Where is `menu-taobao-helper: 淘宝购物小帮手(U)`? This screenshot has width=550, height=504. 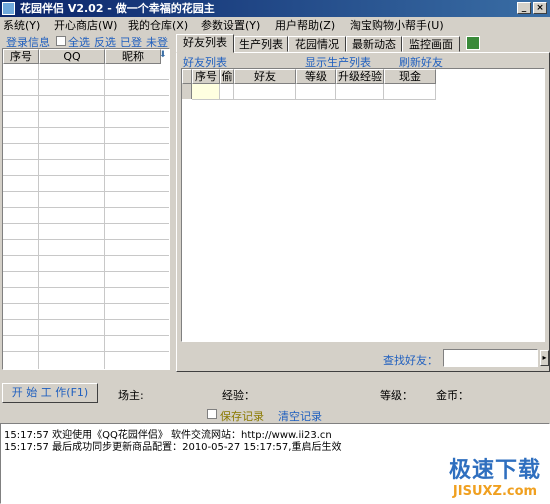
menu-taobao-helper: 淘宝购物小帮手(U) is located at coordinates (397, 25).